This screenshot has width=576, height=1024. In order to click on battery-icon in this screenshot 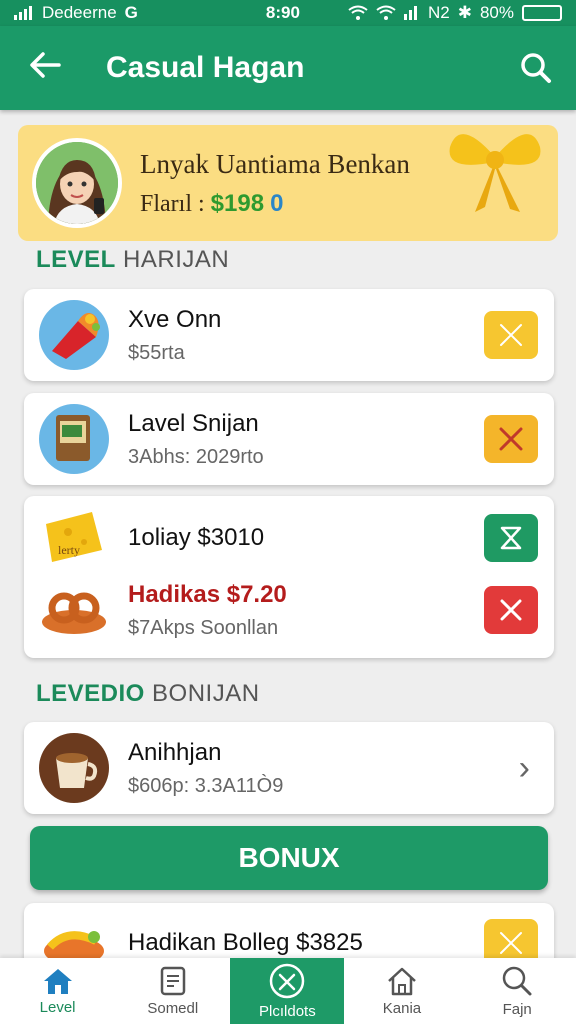, I will do `click(541, 13)`.